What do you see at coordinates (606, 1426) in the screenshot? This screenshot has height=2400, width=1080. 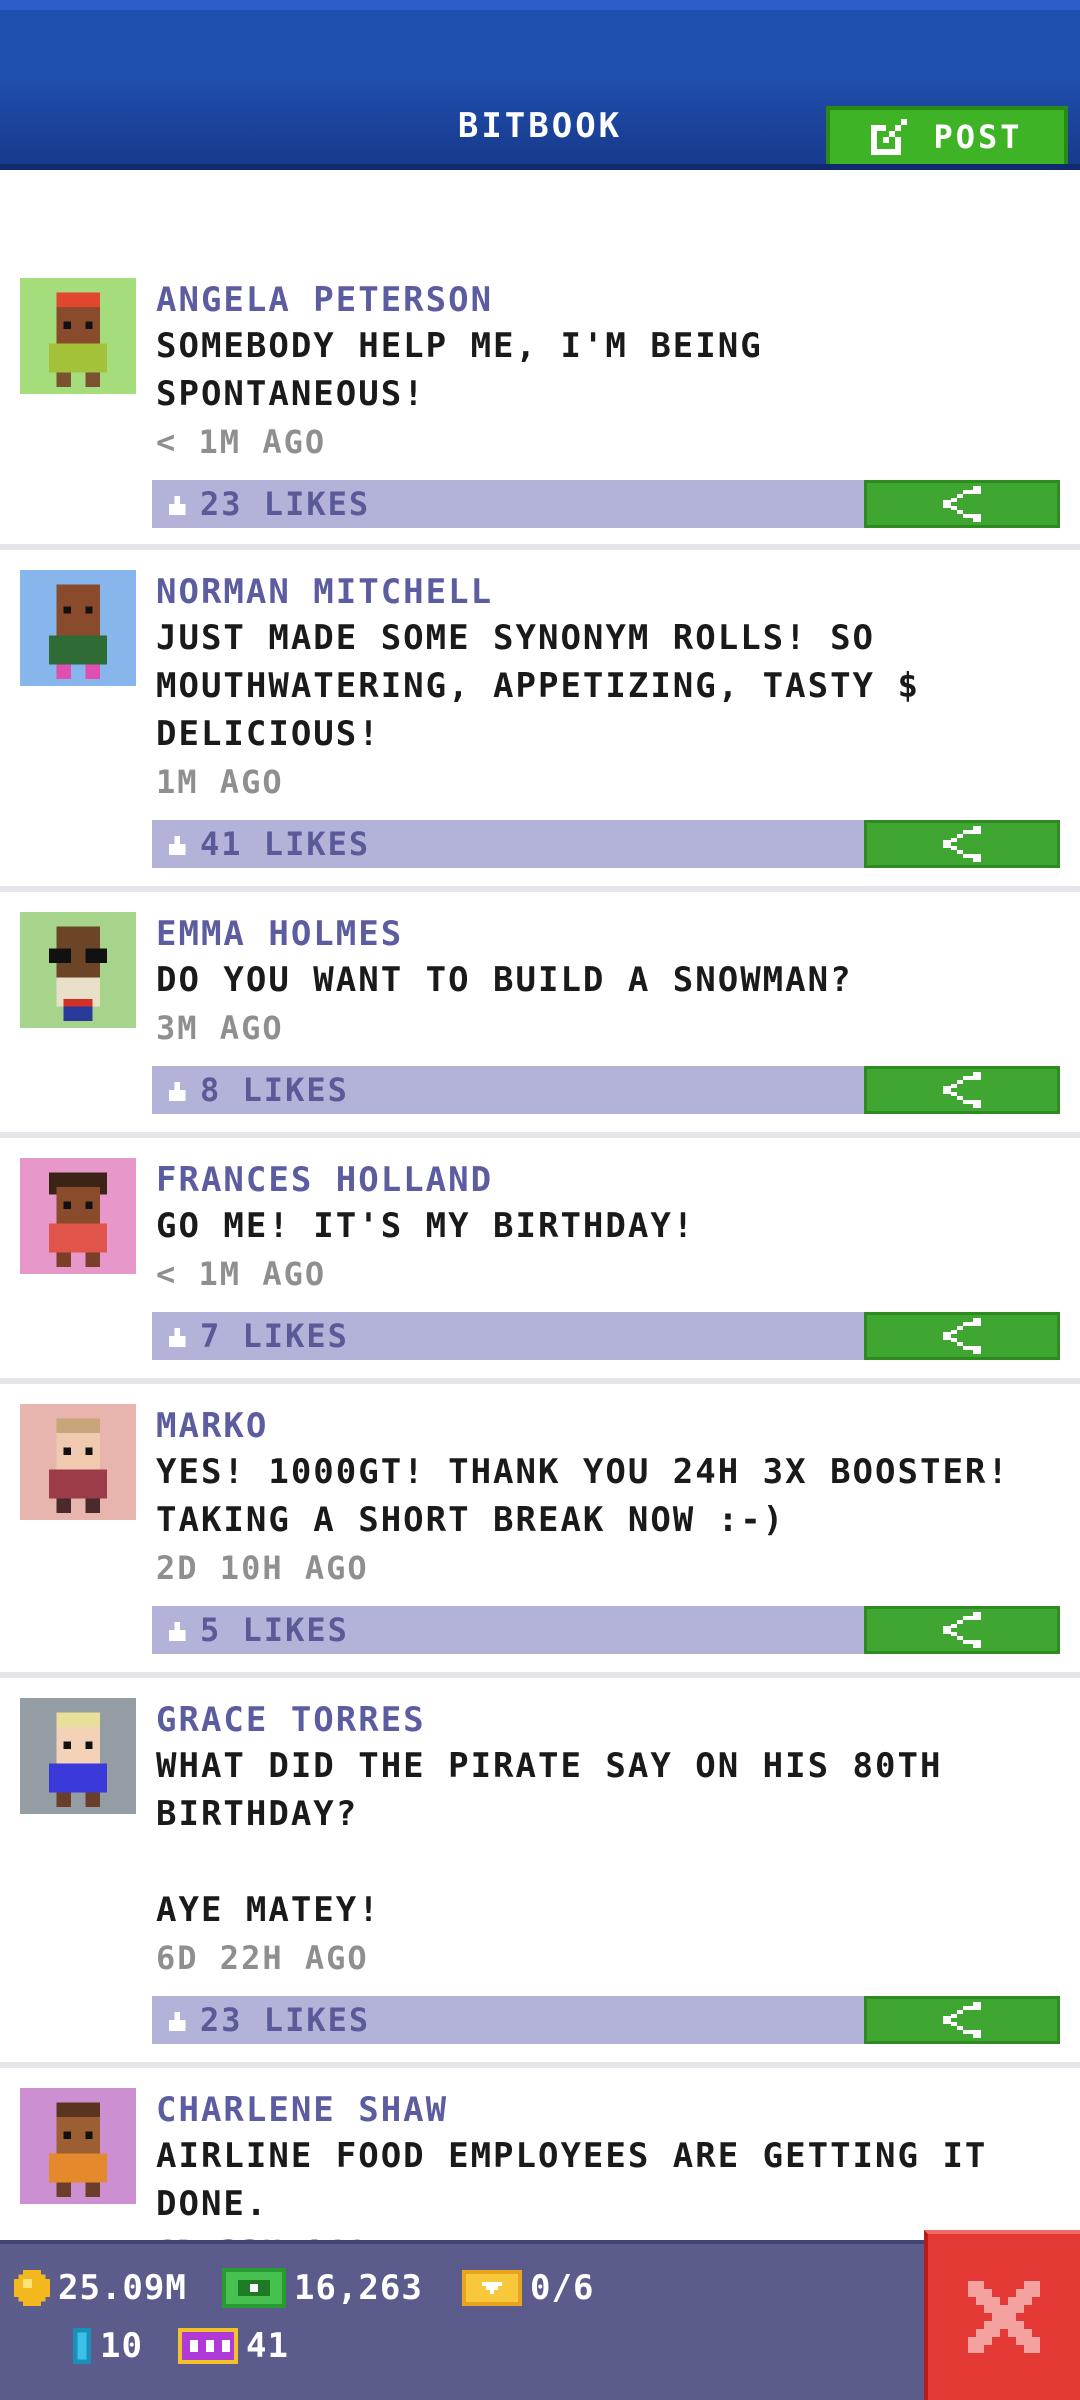 I see `post-author: MARKO` at bounding box center [606, 1426].